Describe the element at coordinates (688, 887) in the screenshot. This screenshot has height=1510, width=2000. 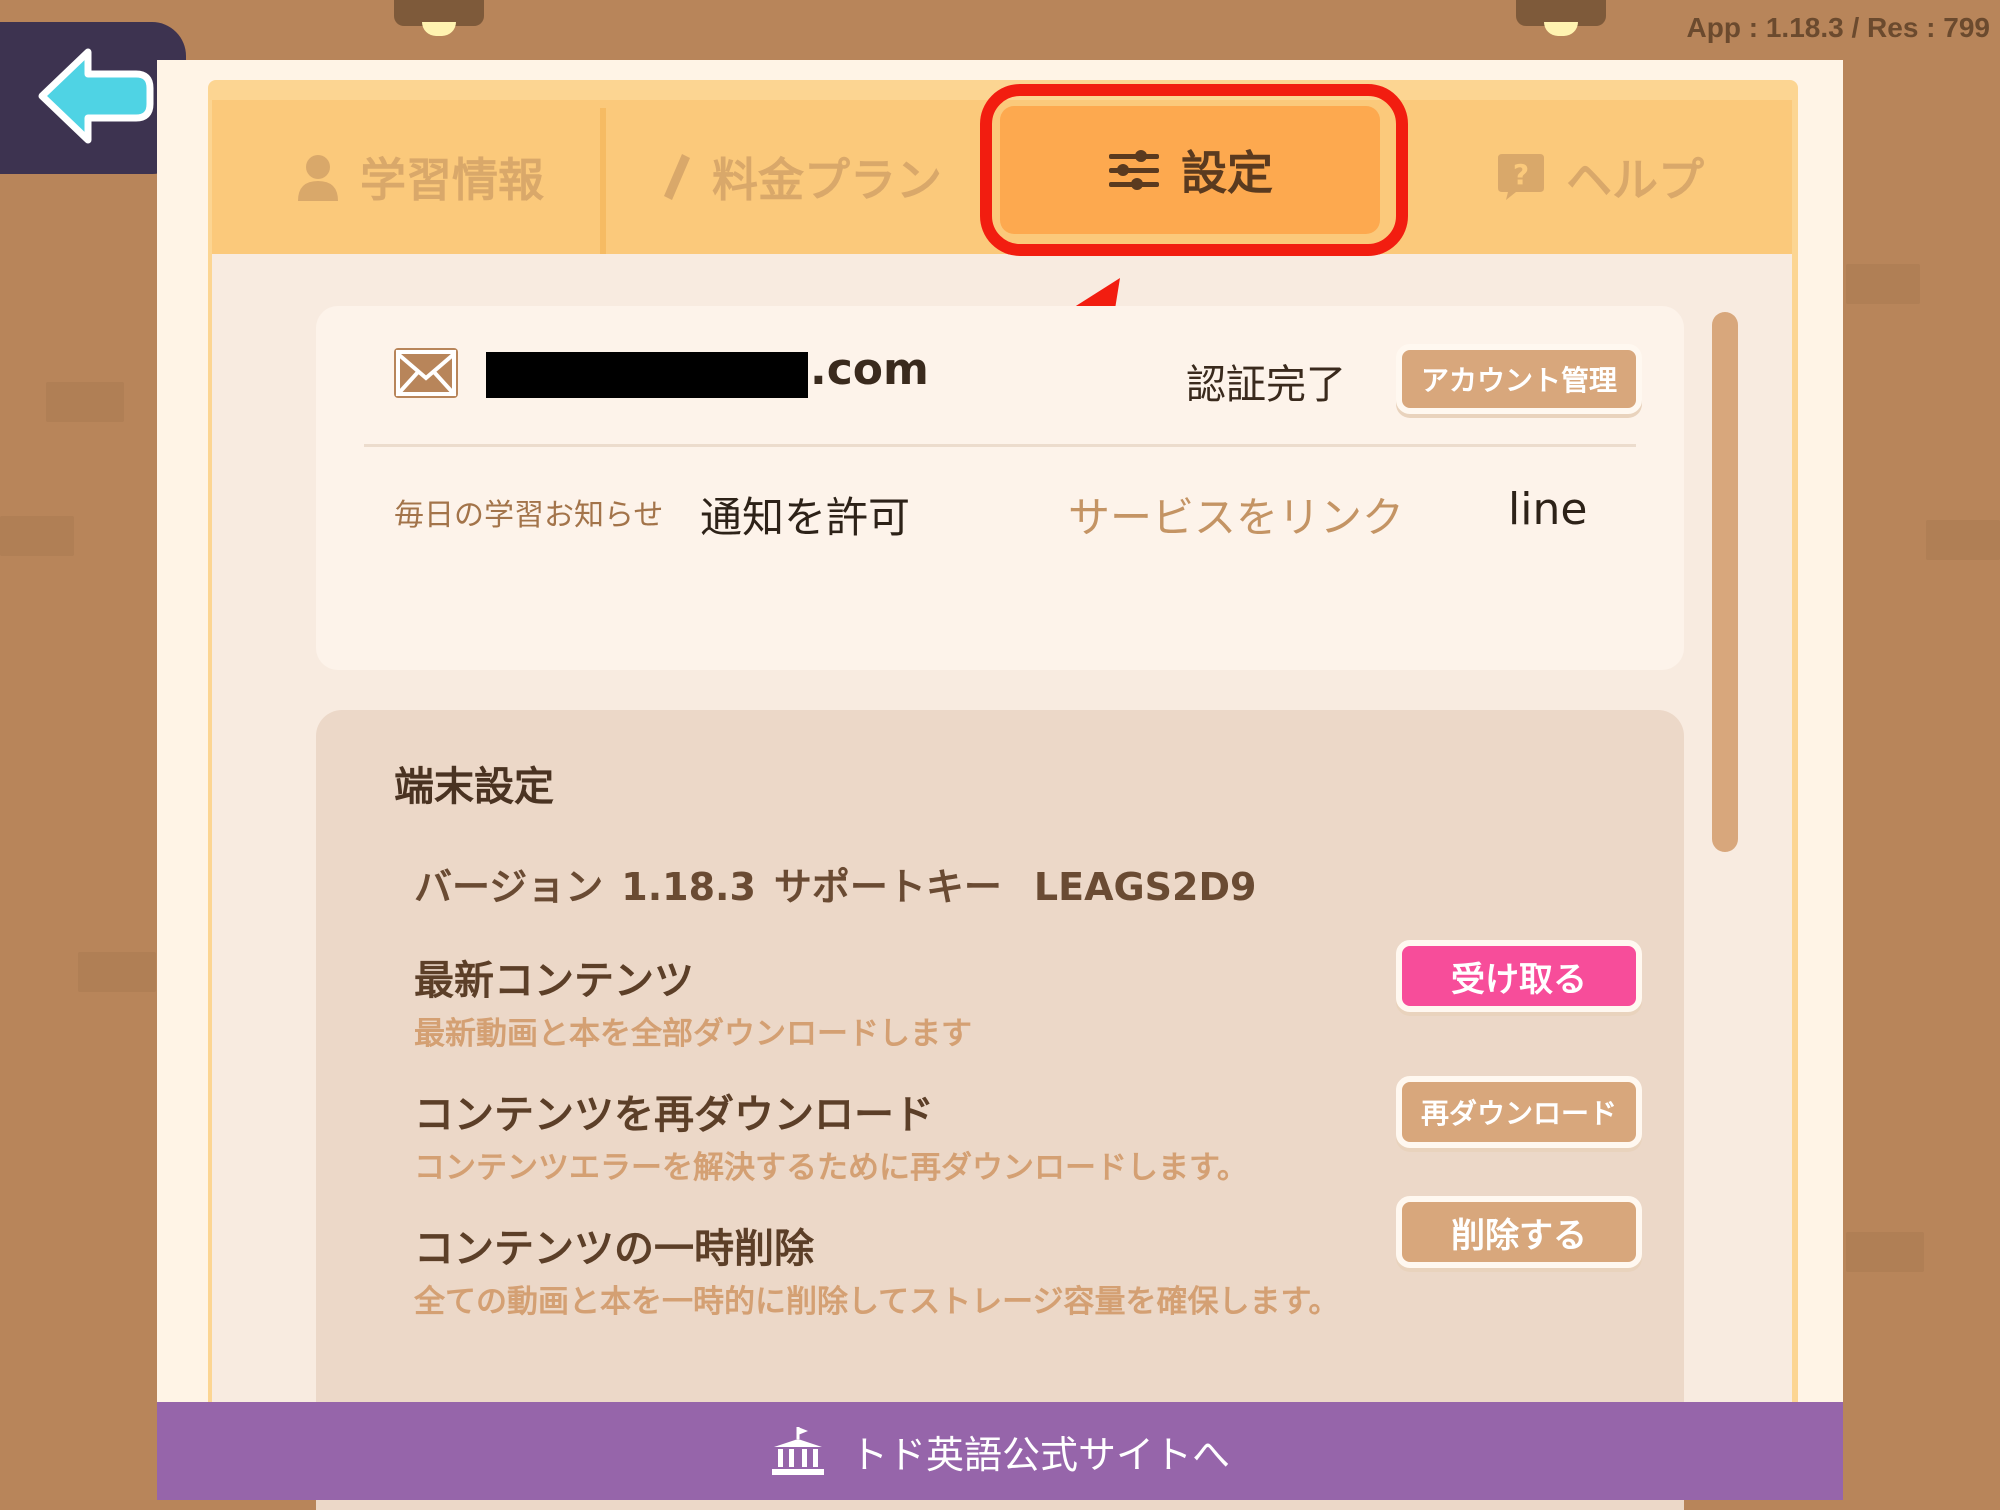
I see `version-value: 1.18.3` at that location.